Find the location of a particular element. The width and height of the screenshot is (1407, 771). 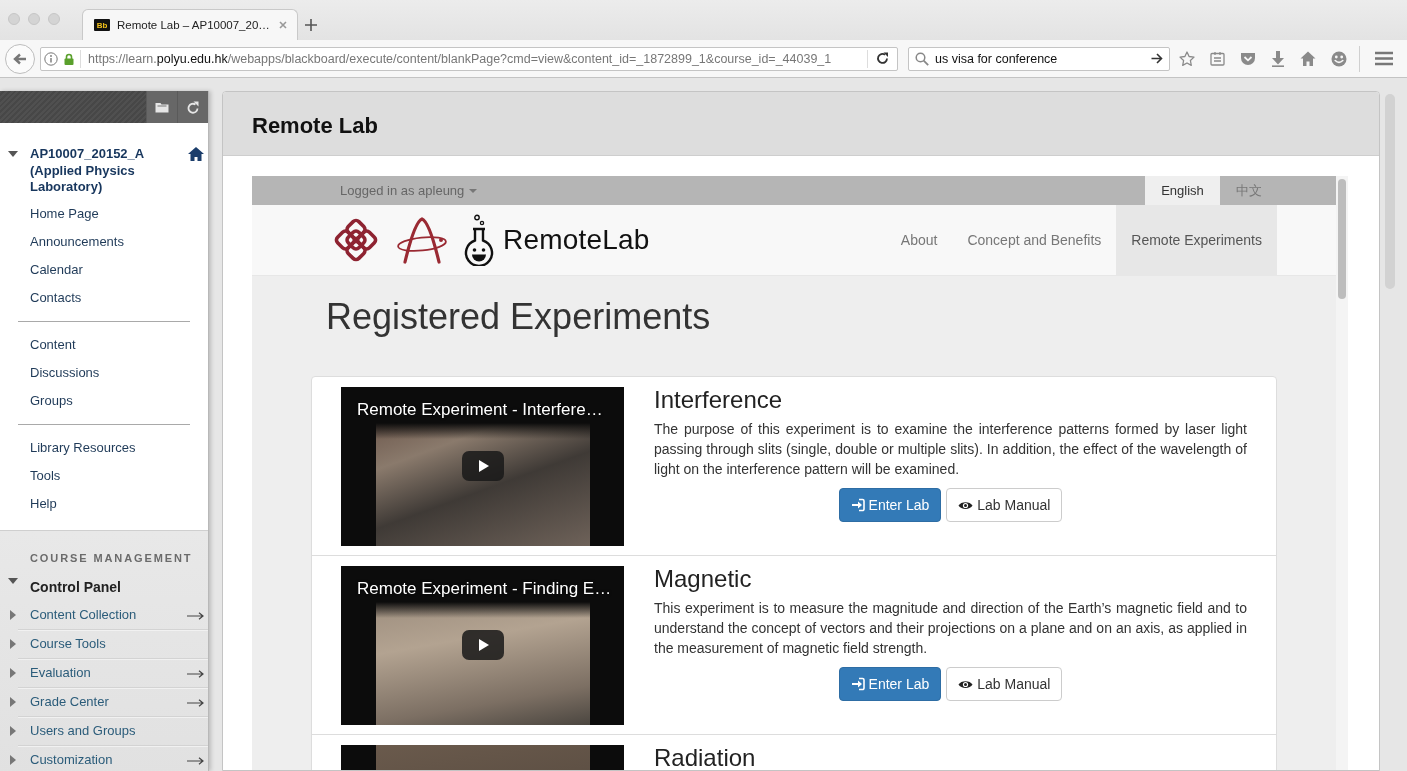

plus-icon is located at coordinates (311, 25).